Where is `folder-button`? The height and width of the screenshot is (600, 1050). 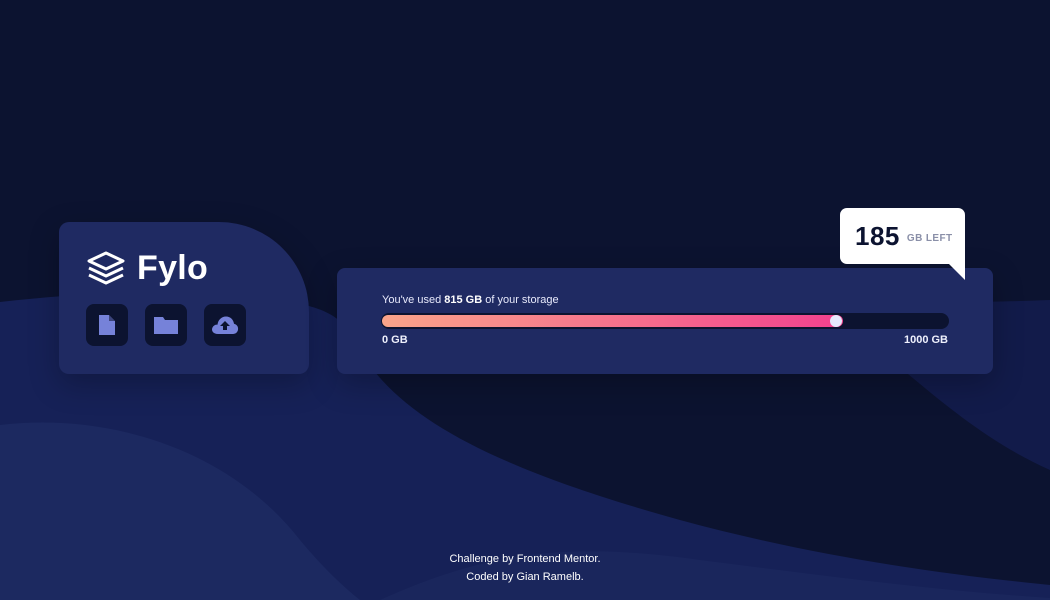
folder-button is located at coordinates (166, 325).